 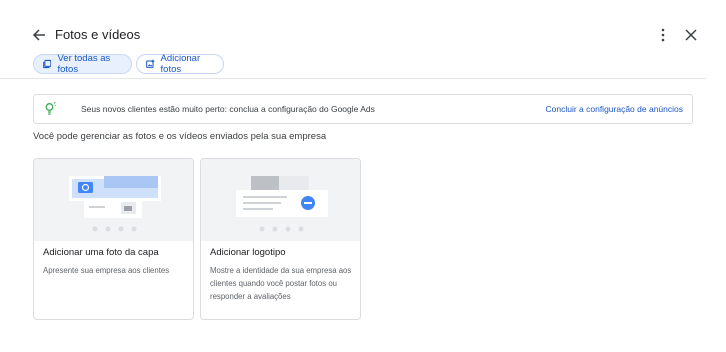 I want to click on logo-illustration, so click(x=280, y=200).